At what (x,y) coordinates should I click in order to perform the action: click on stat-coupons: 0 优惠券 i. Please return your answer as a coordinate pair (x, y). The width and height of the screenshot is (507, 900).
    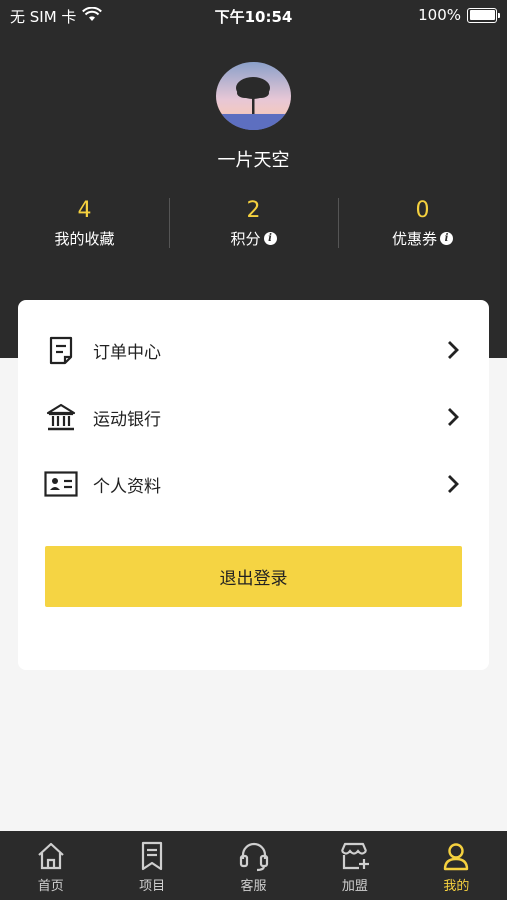
    Looking at the image, I should click on (422, 224).